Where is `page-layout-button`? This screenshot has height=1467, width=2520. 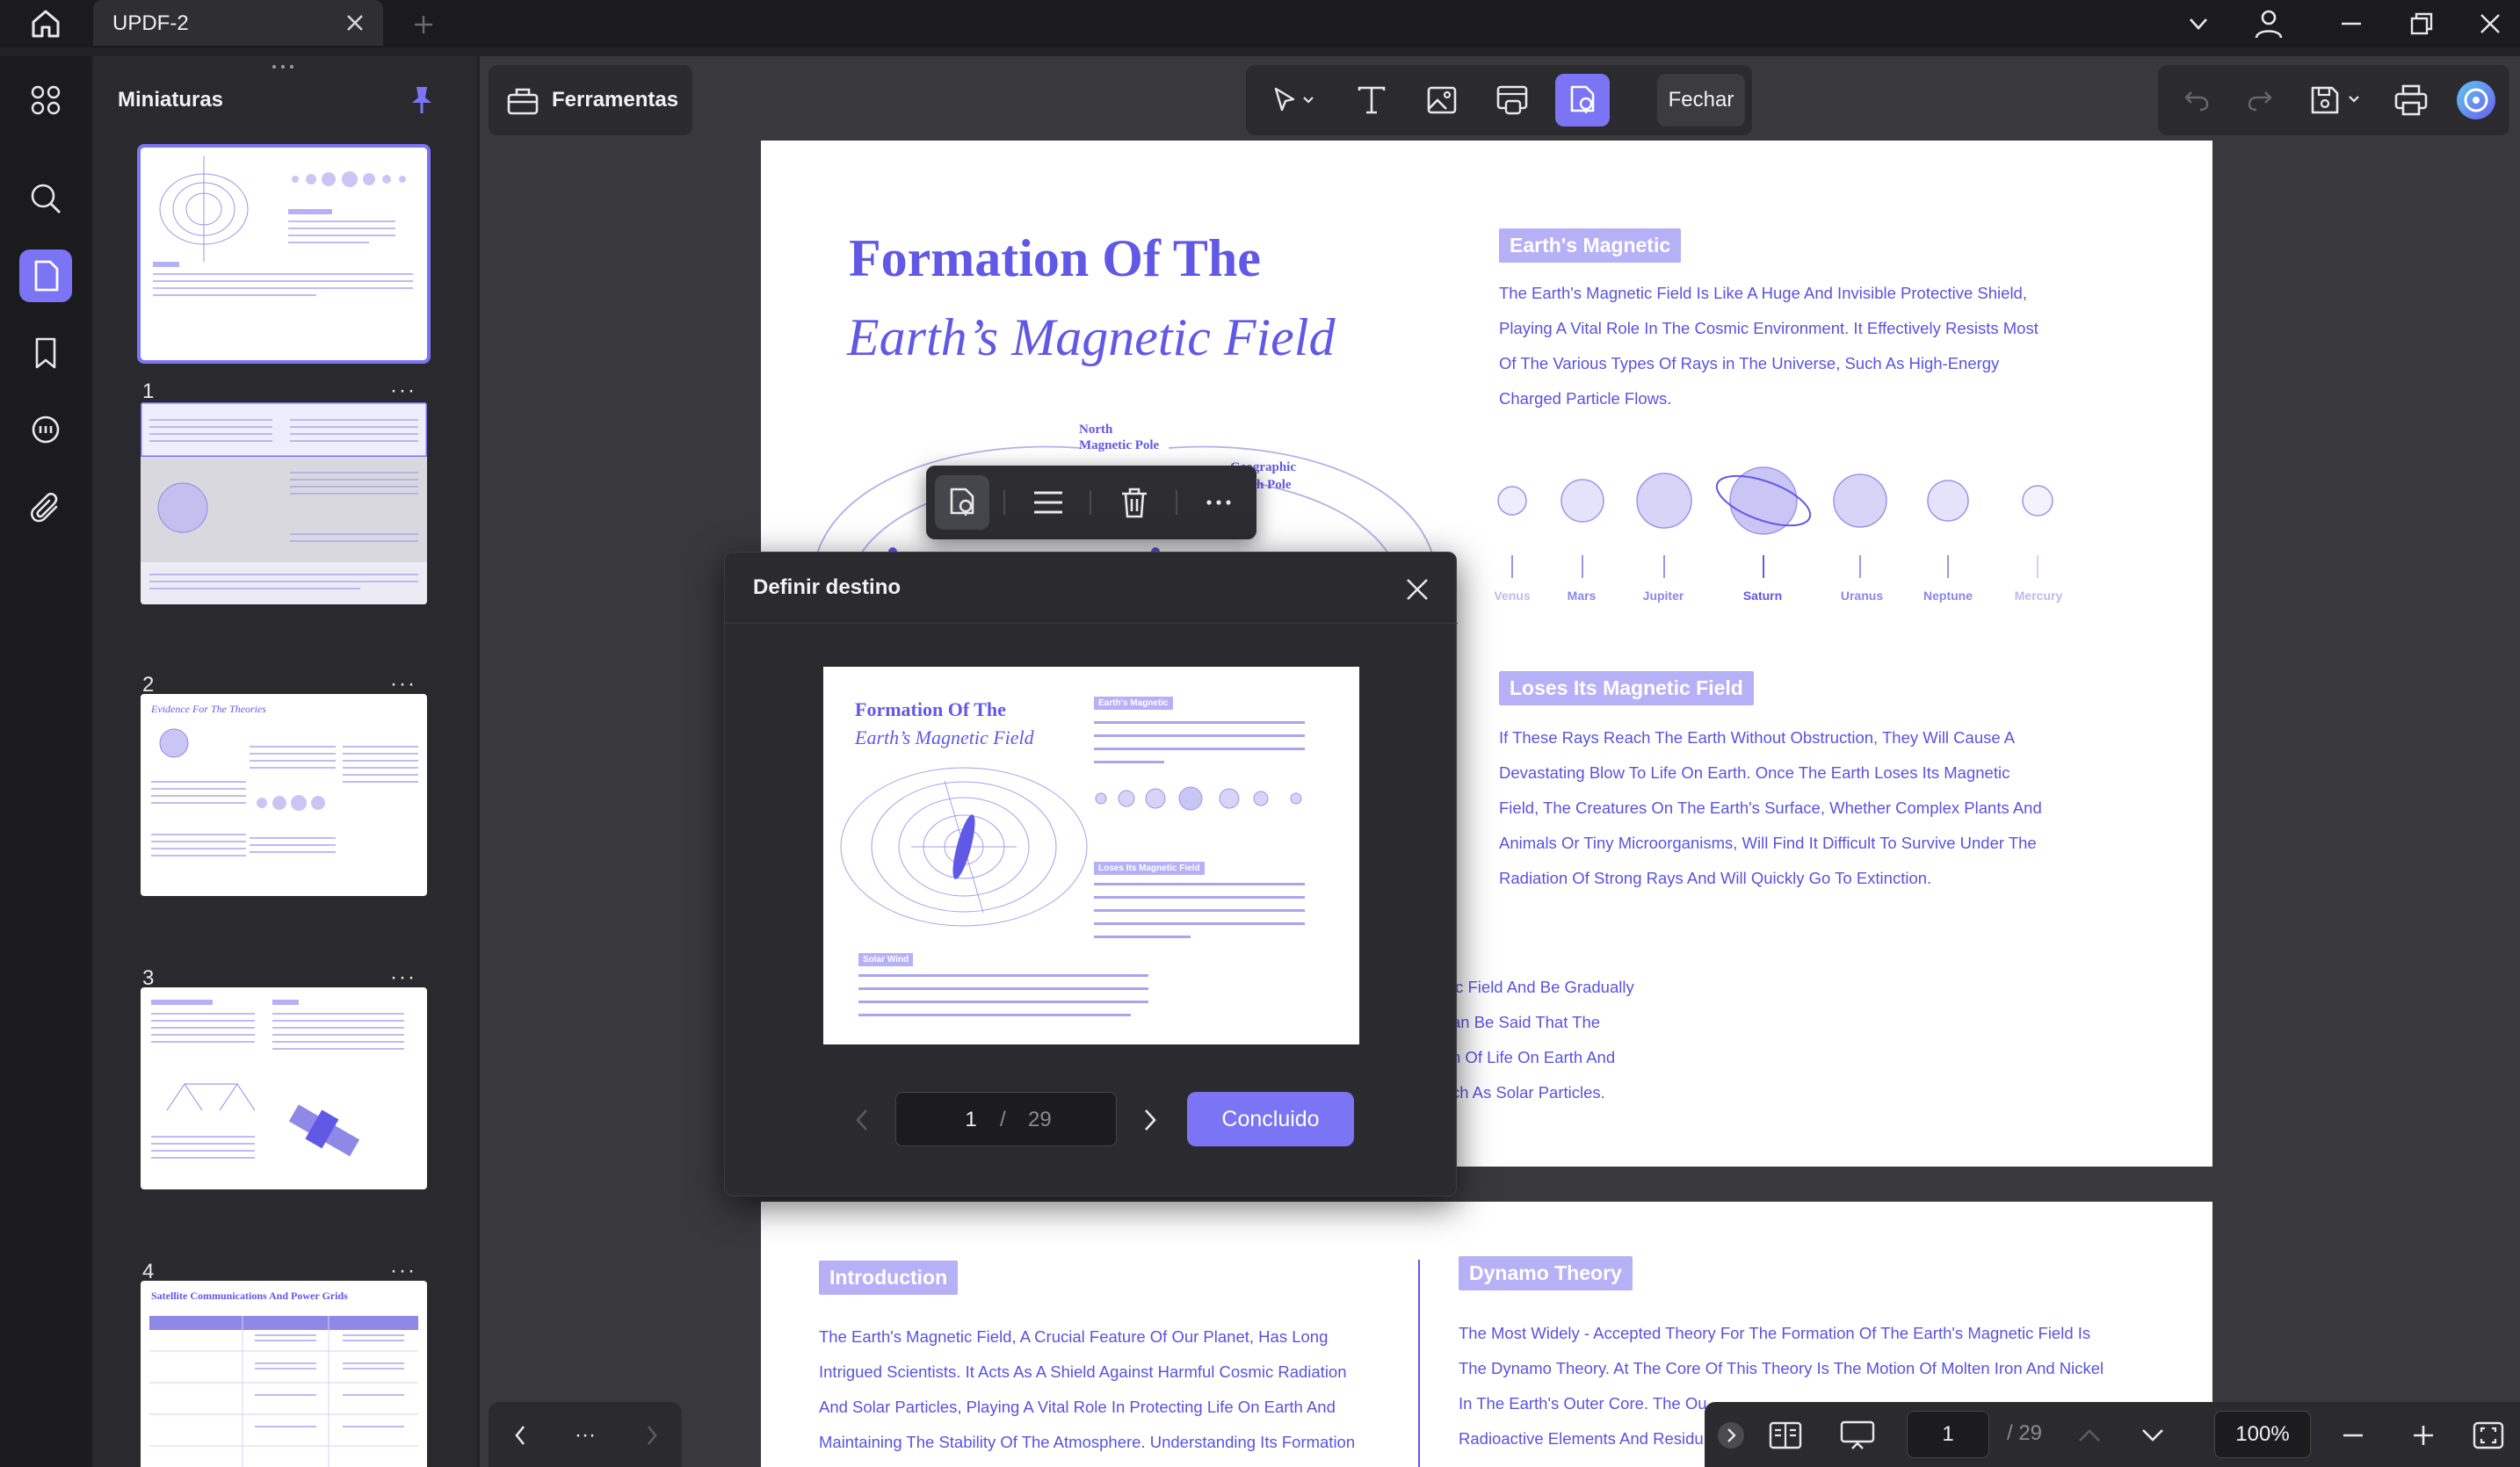 page-layout-button is located at coordinates (1785, 1435).